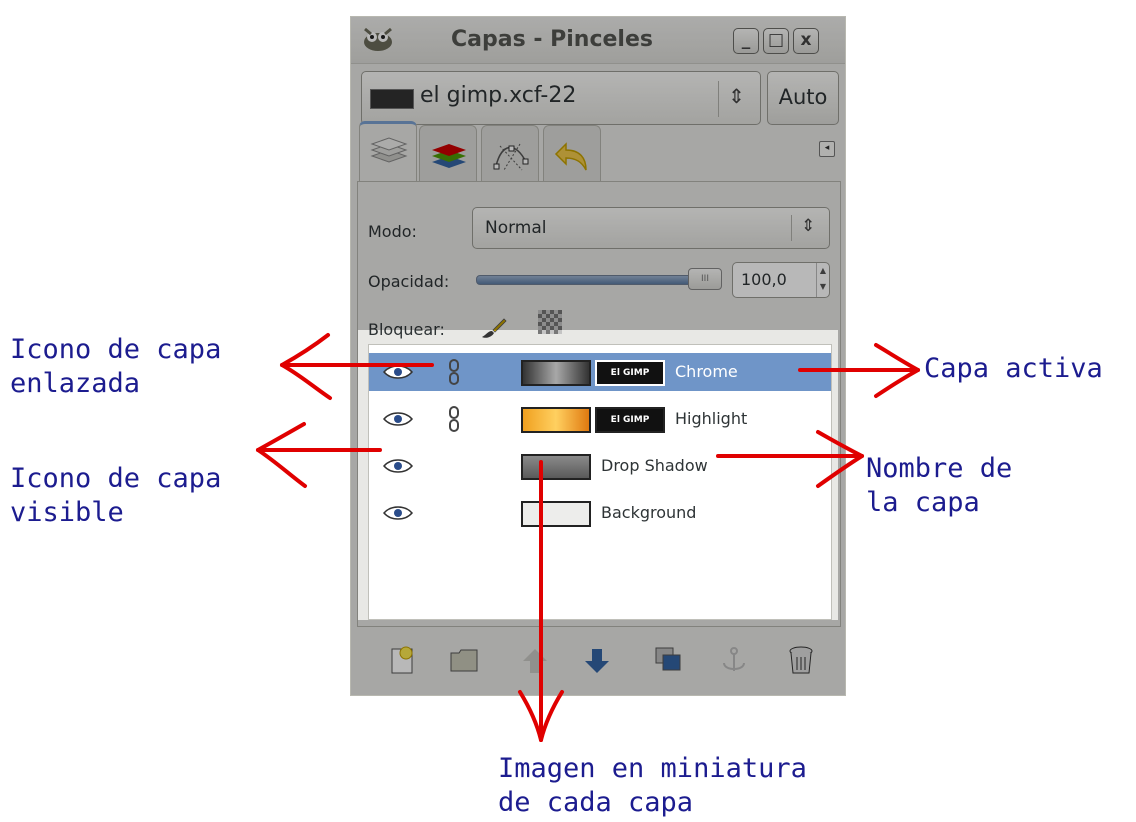 This screenshot has width=1136, height=822. Describe the element at coordinates (406, 329) in the screenshot. I see `lock-label: Bloquear:` at that location.